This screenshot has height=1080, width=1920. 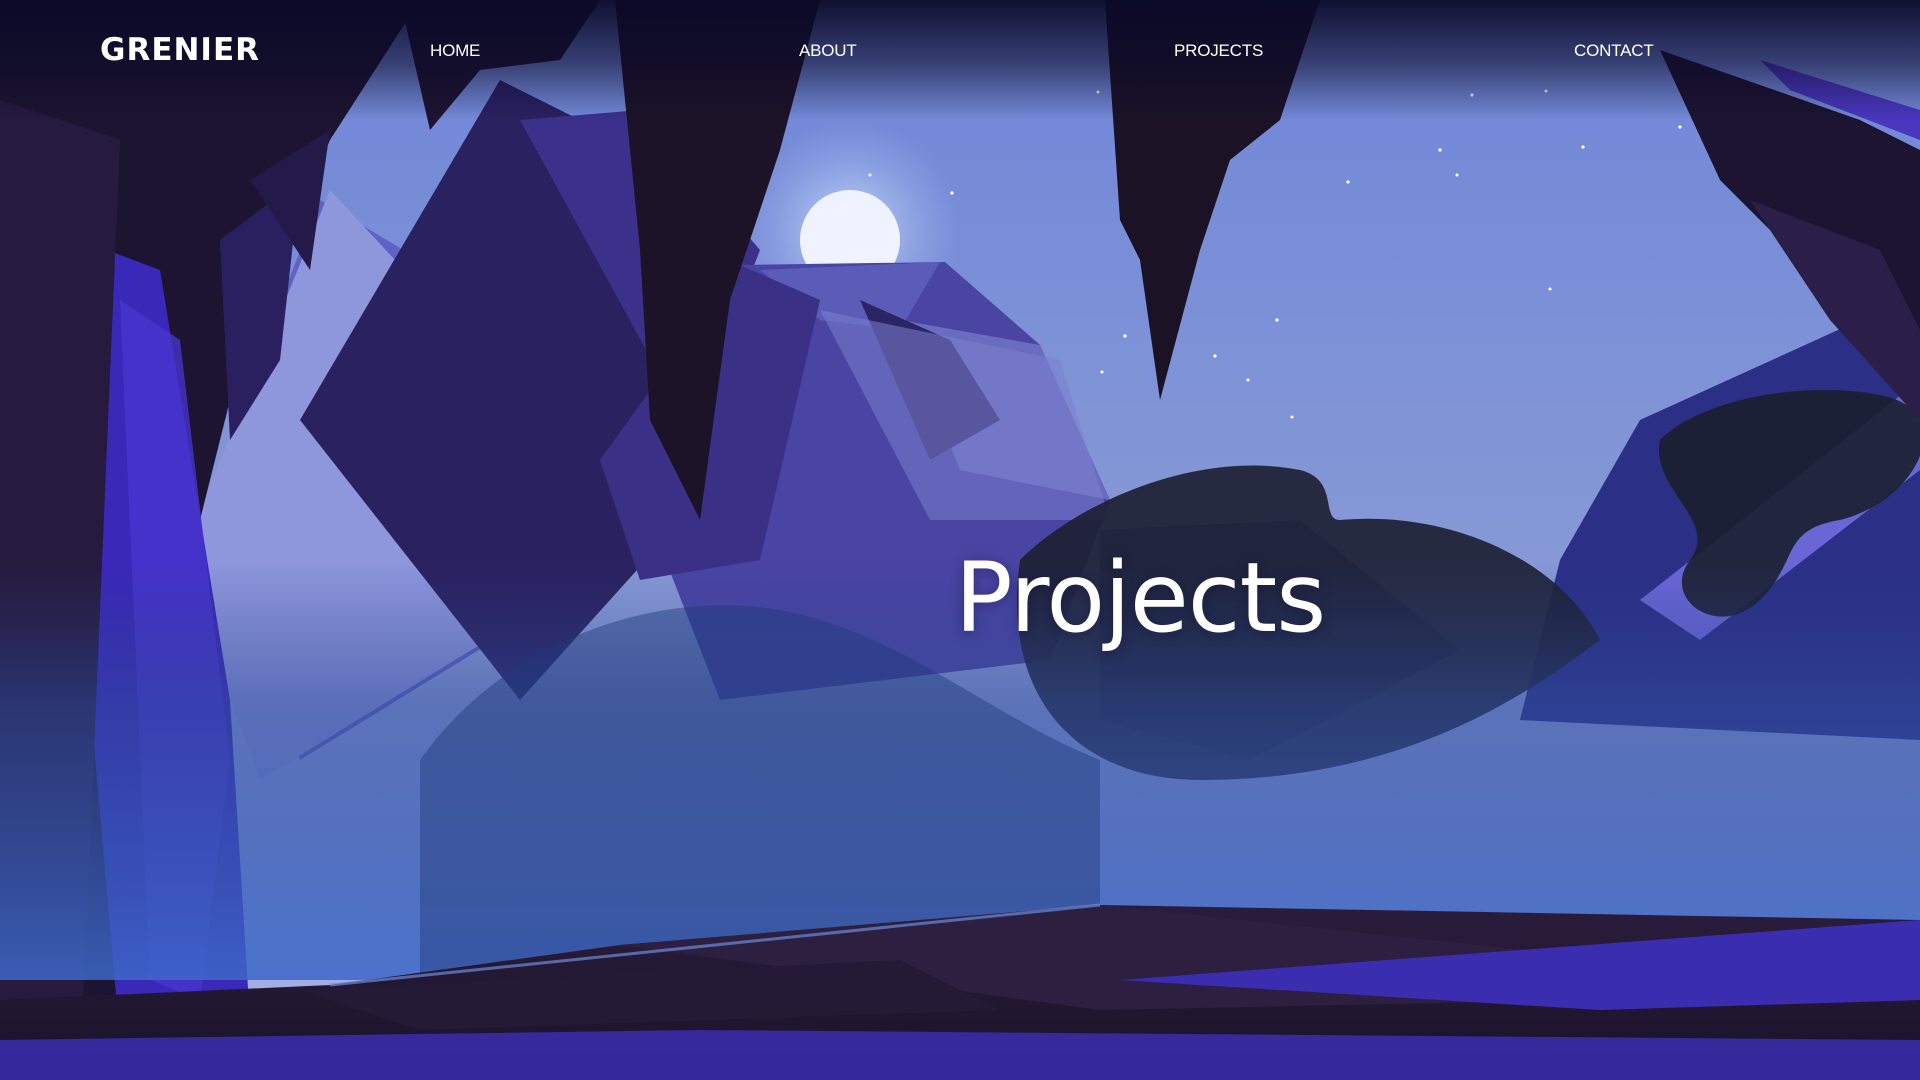 What do you see at coordinates (1614, 51) in the screenshot?
I see `nav-link-contact: CONTACT` at bounding box center [1614, 51].